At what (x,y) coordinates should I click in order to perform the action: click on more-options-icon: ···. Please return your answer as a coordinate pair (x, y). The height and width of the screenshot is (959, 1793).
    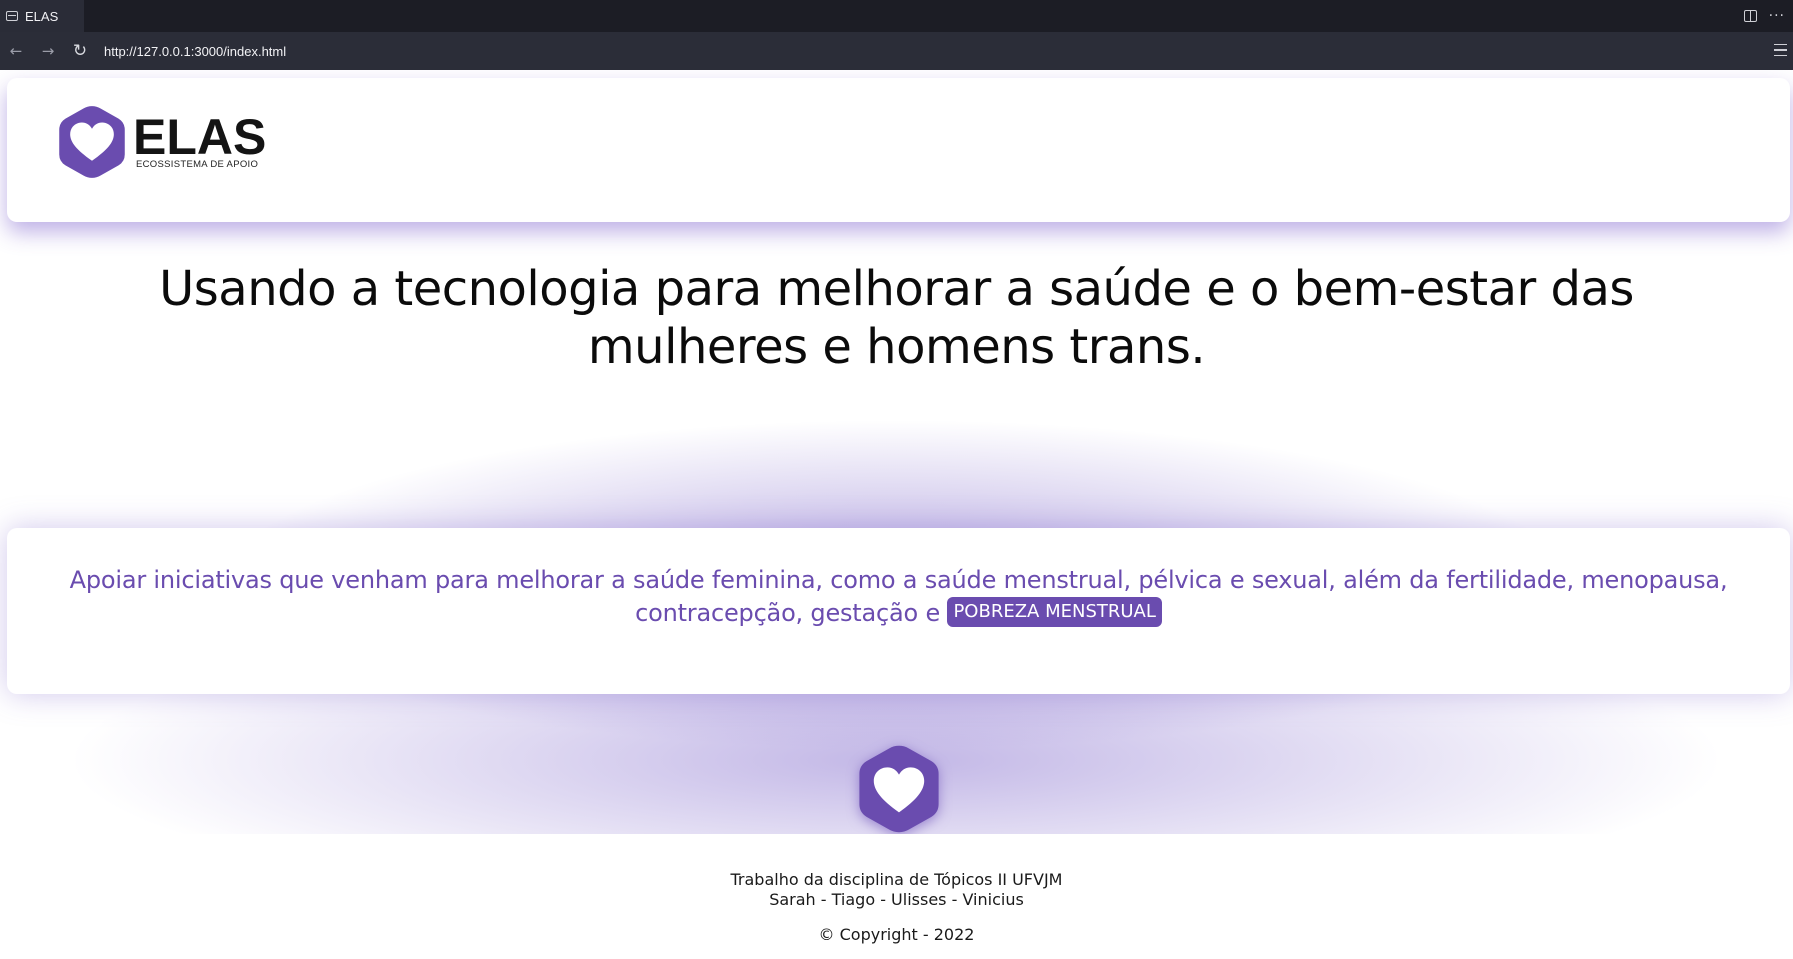
    Looking at the image, I should click on (1777, 16).